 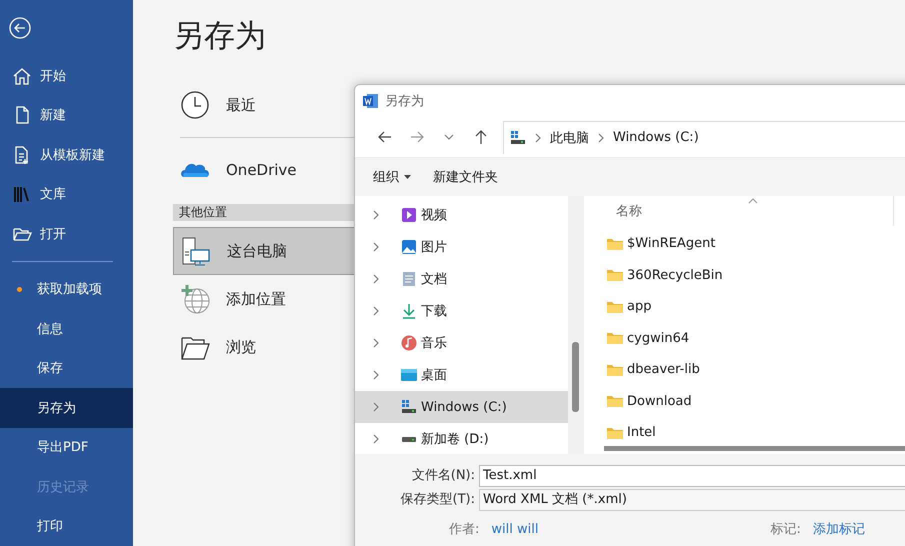 What do you see at coordinates (461, 375) in the screenshot?
I see `nav-item: 桌面` at bounding box center [461, 375].